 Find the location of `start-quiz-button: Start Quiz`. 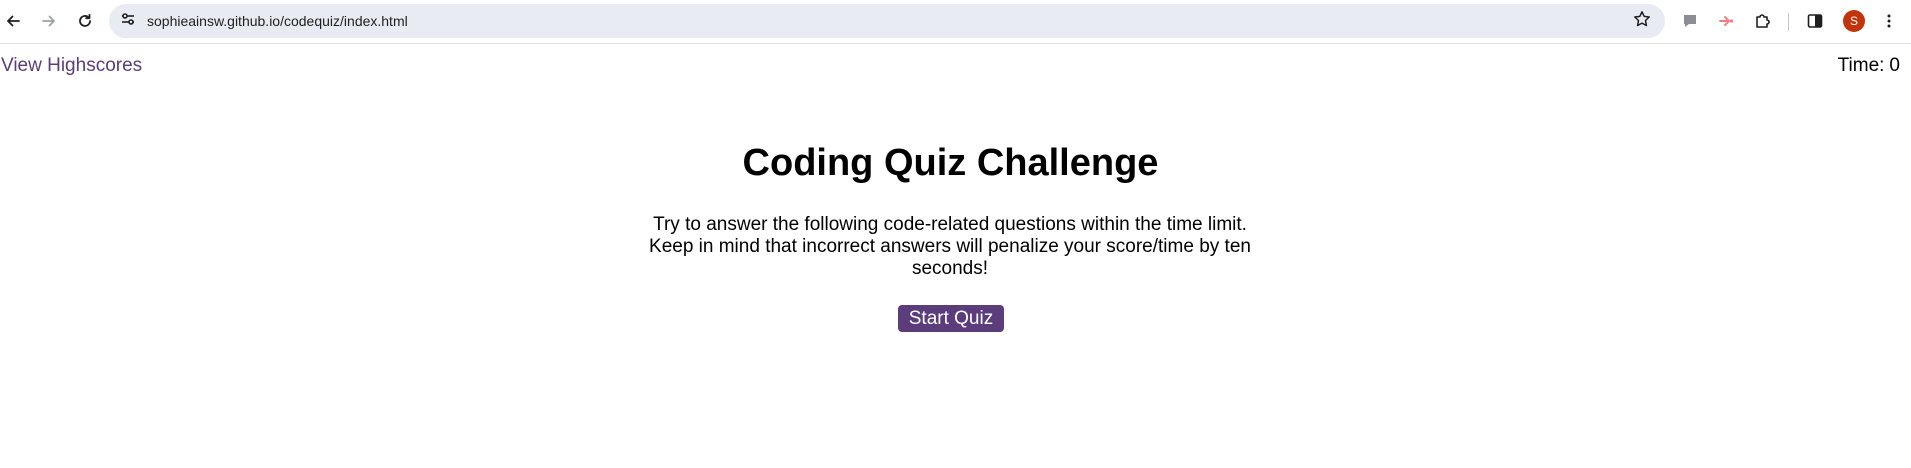

start-quiz-button: Start Quiz is located at coordinates (951, 318).